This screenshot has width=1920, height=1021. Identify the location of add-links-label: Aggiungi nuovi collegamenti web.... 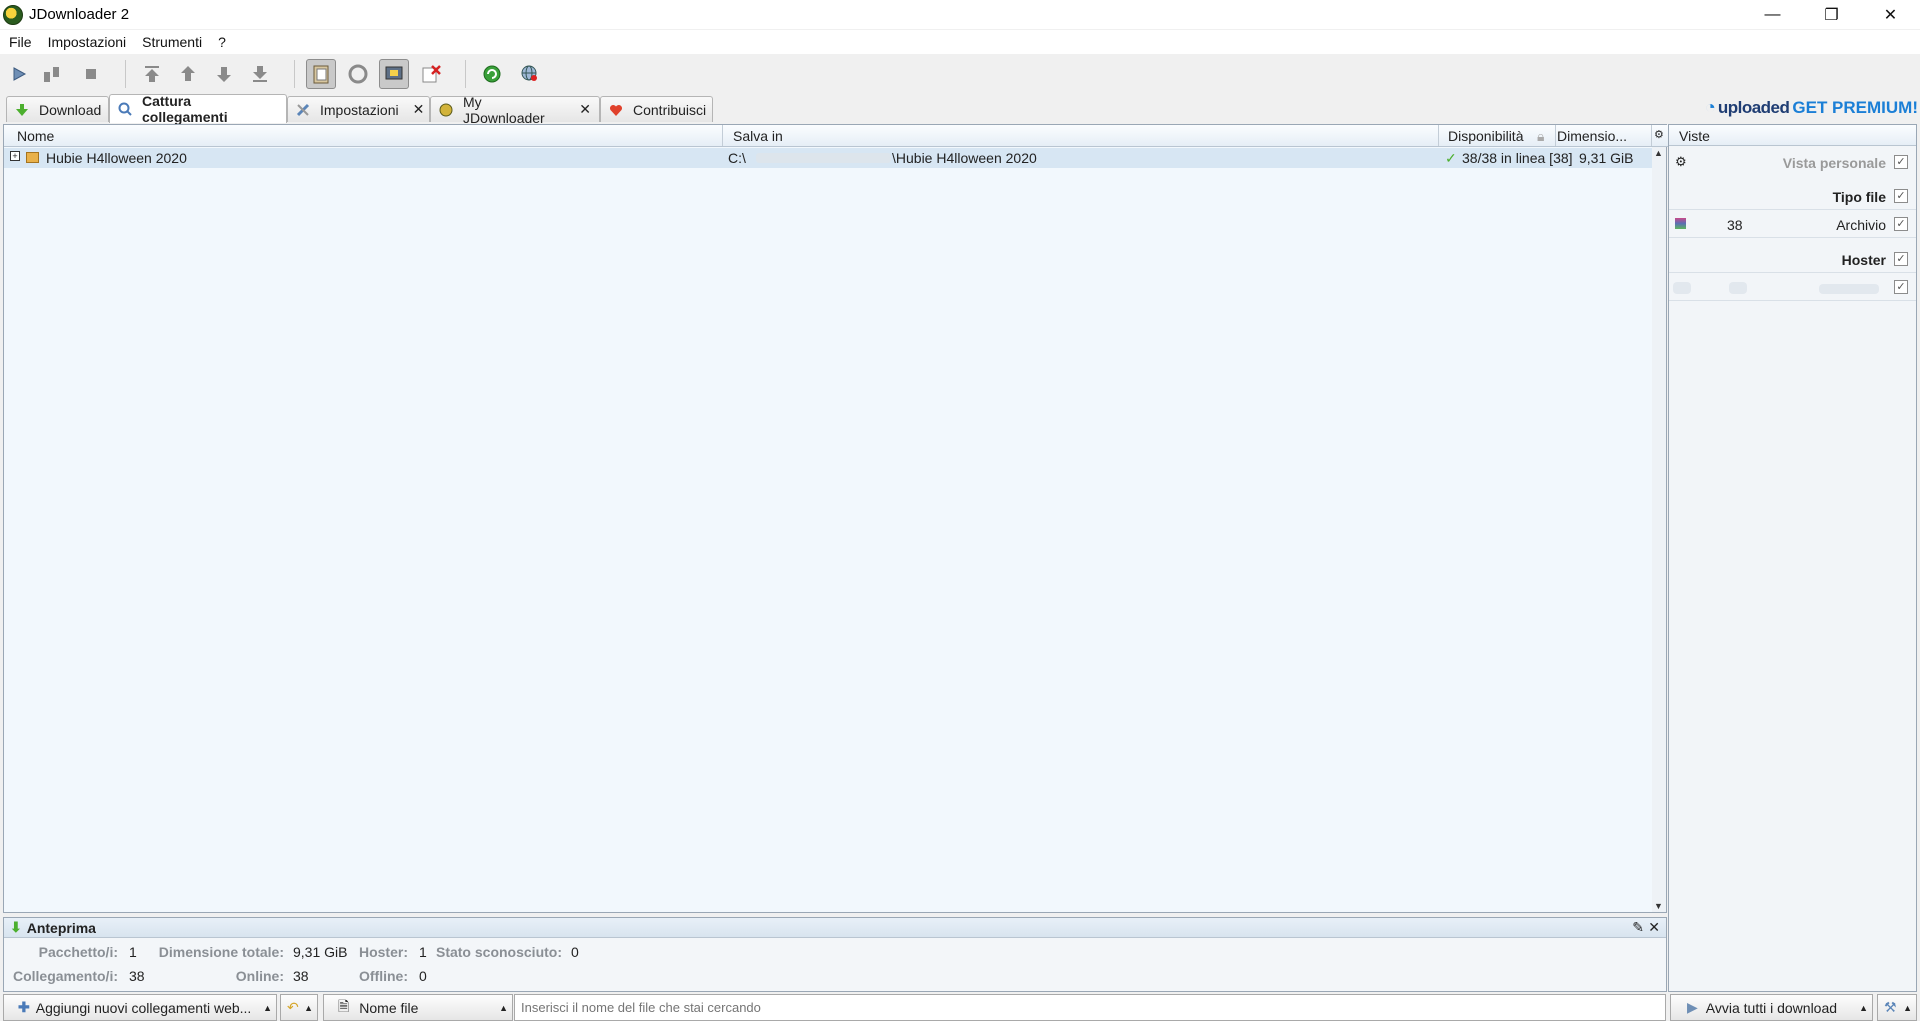
(143, 1007).